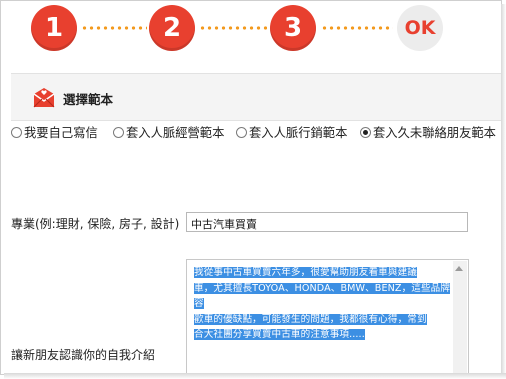  What do you see at coordinates (44, 98) in the screenshot?
I see `mail-heart-icon` at bounding box center [44, 98].